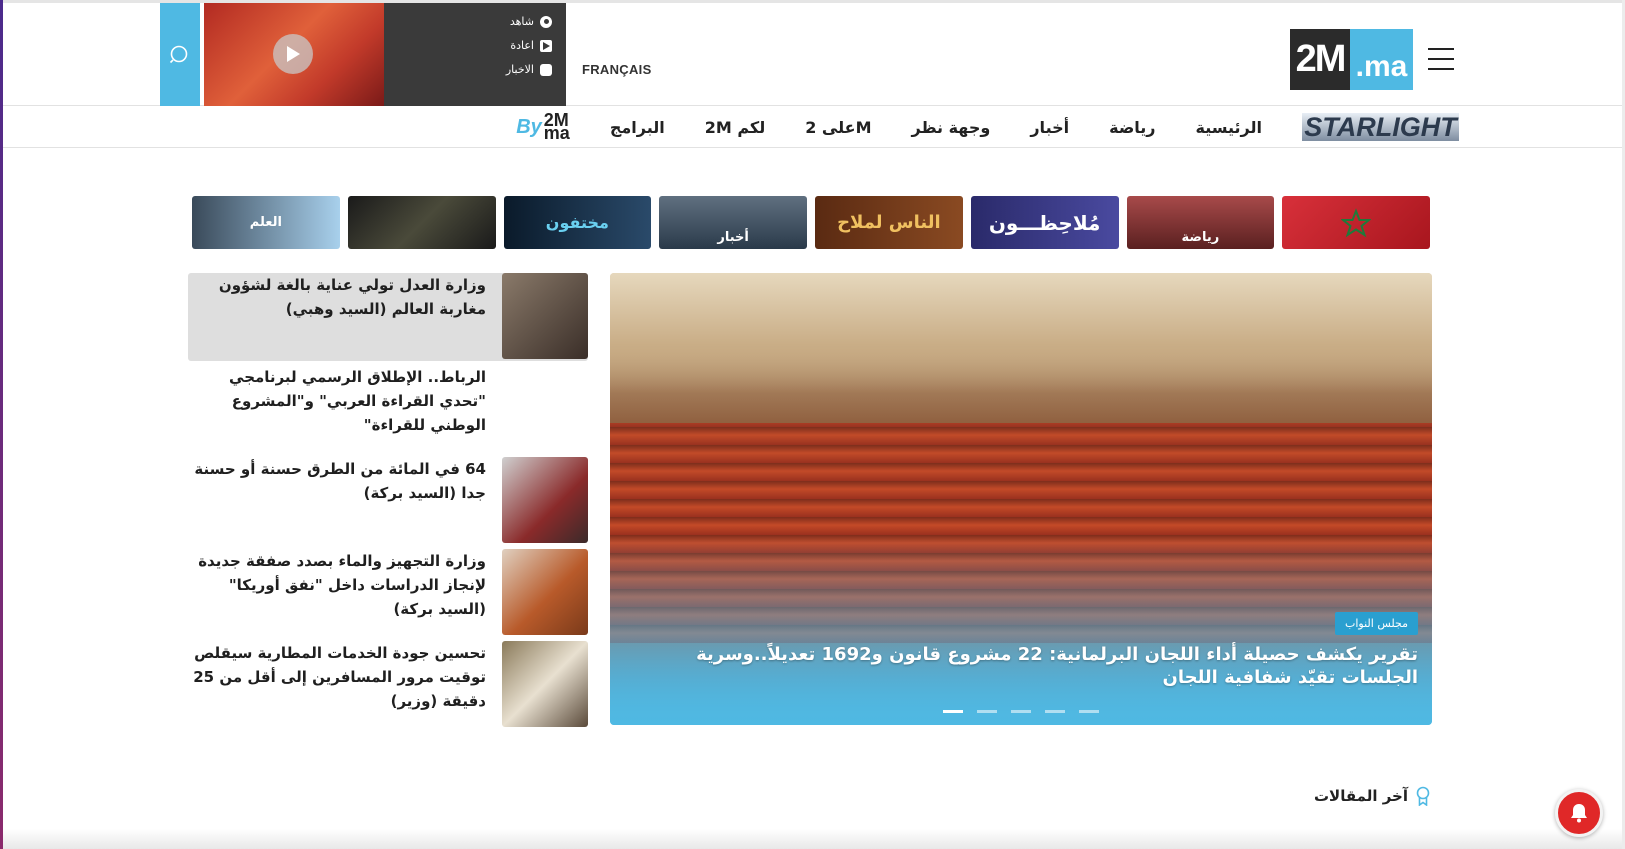 This screenshot has height=849, width=1625. I want to click on by-label: By, so click(529, 126).